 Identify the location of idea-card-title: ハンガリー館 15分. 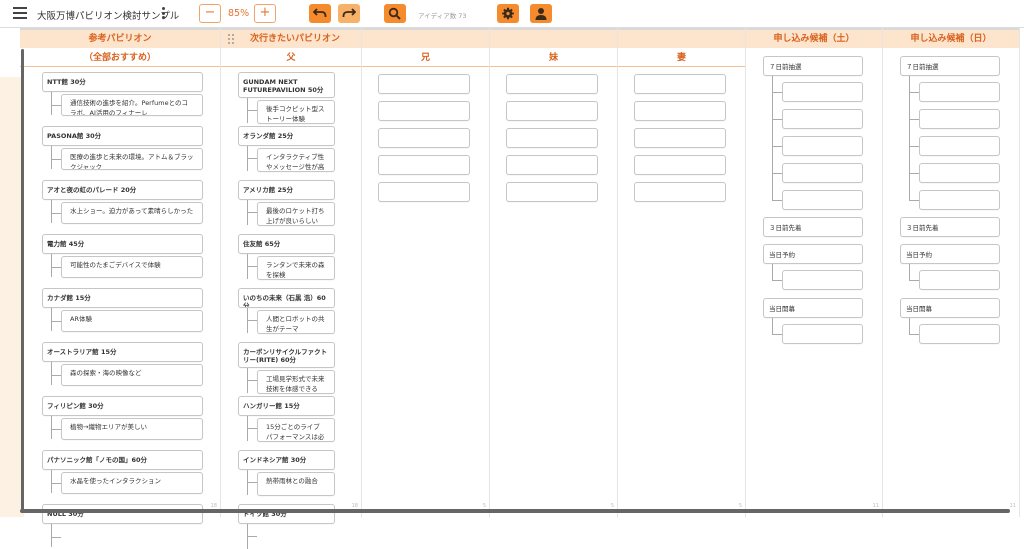
(286, 406).